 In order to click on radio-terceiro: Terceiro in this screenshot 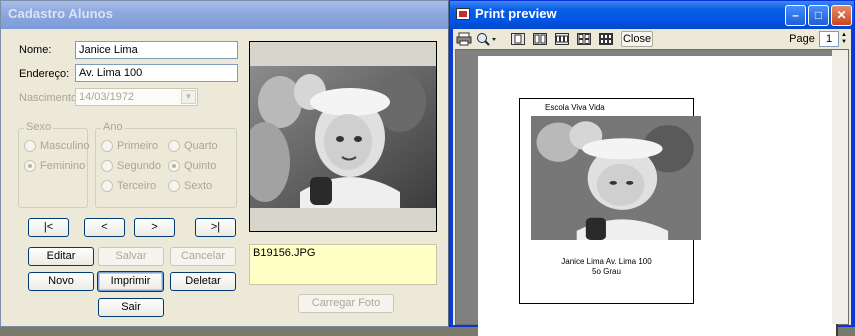, I will do `click(128, 186)`.